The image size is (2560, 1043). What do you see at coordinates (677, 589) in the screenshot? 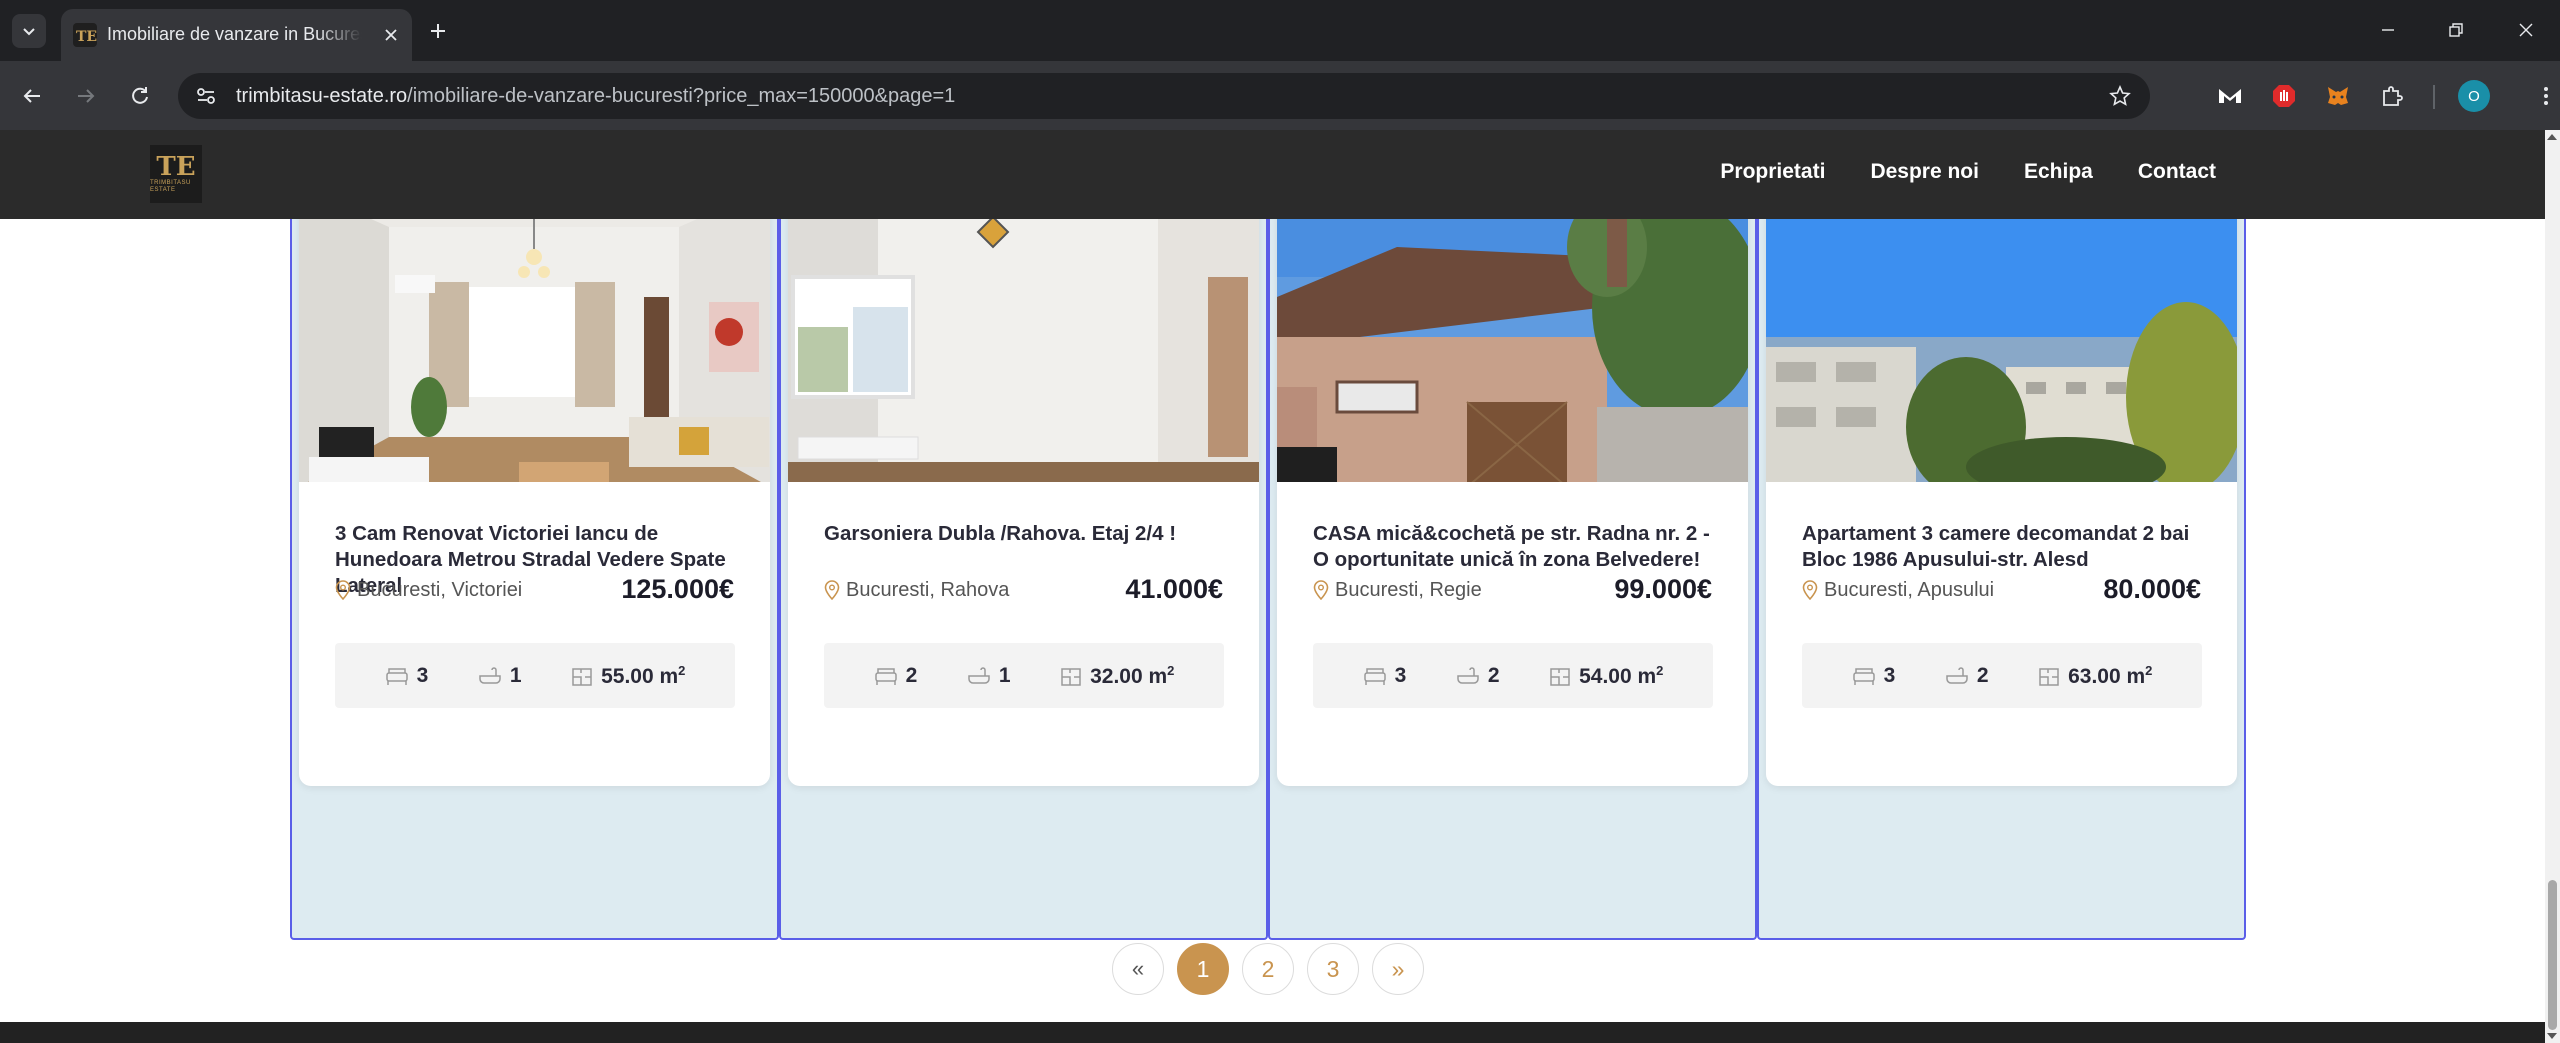
I see `listing-price: 125.000€` at bounding box center [677, 589].